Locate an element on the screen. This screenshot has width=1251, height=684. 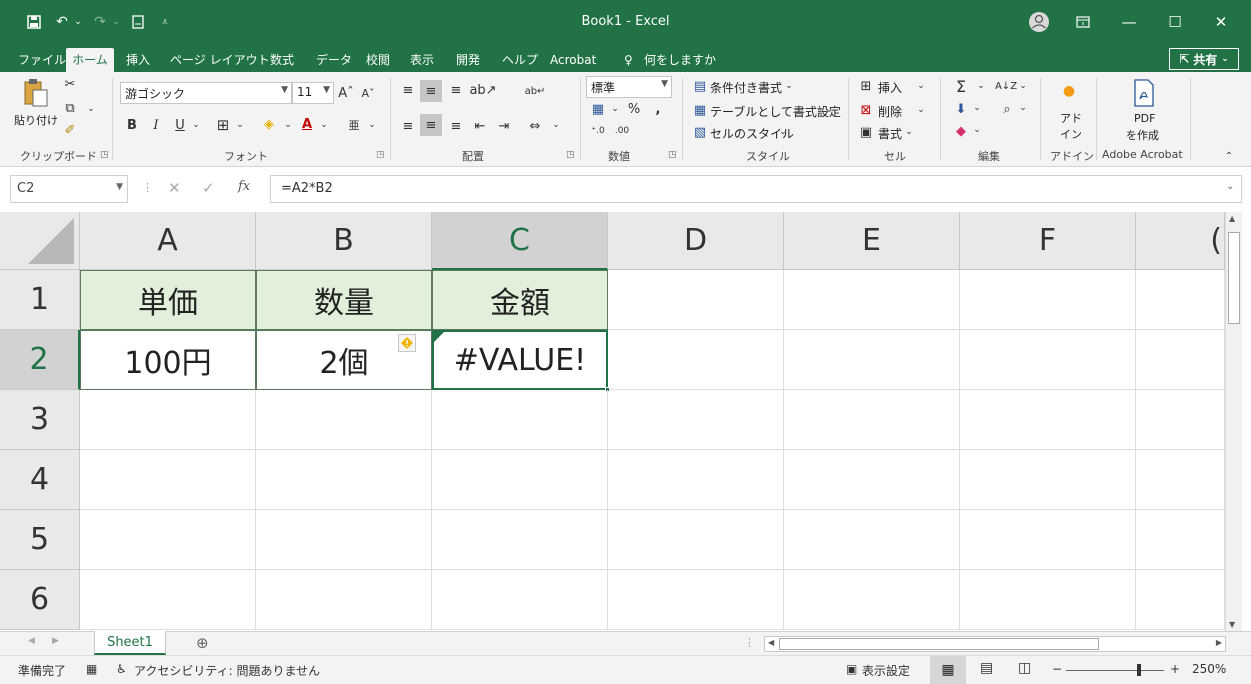
tab-file: ファイル is located at coordinates (42, 60).